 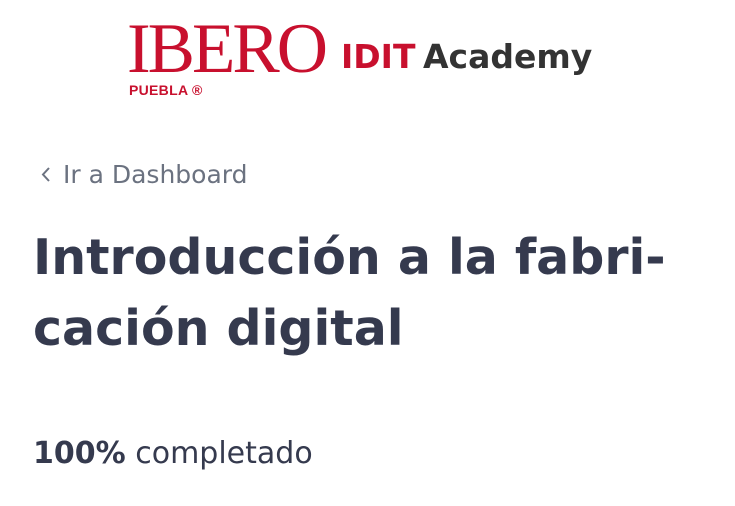 I want to click on chevron-left-icon, so click(x=45, y=174).